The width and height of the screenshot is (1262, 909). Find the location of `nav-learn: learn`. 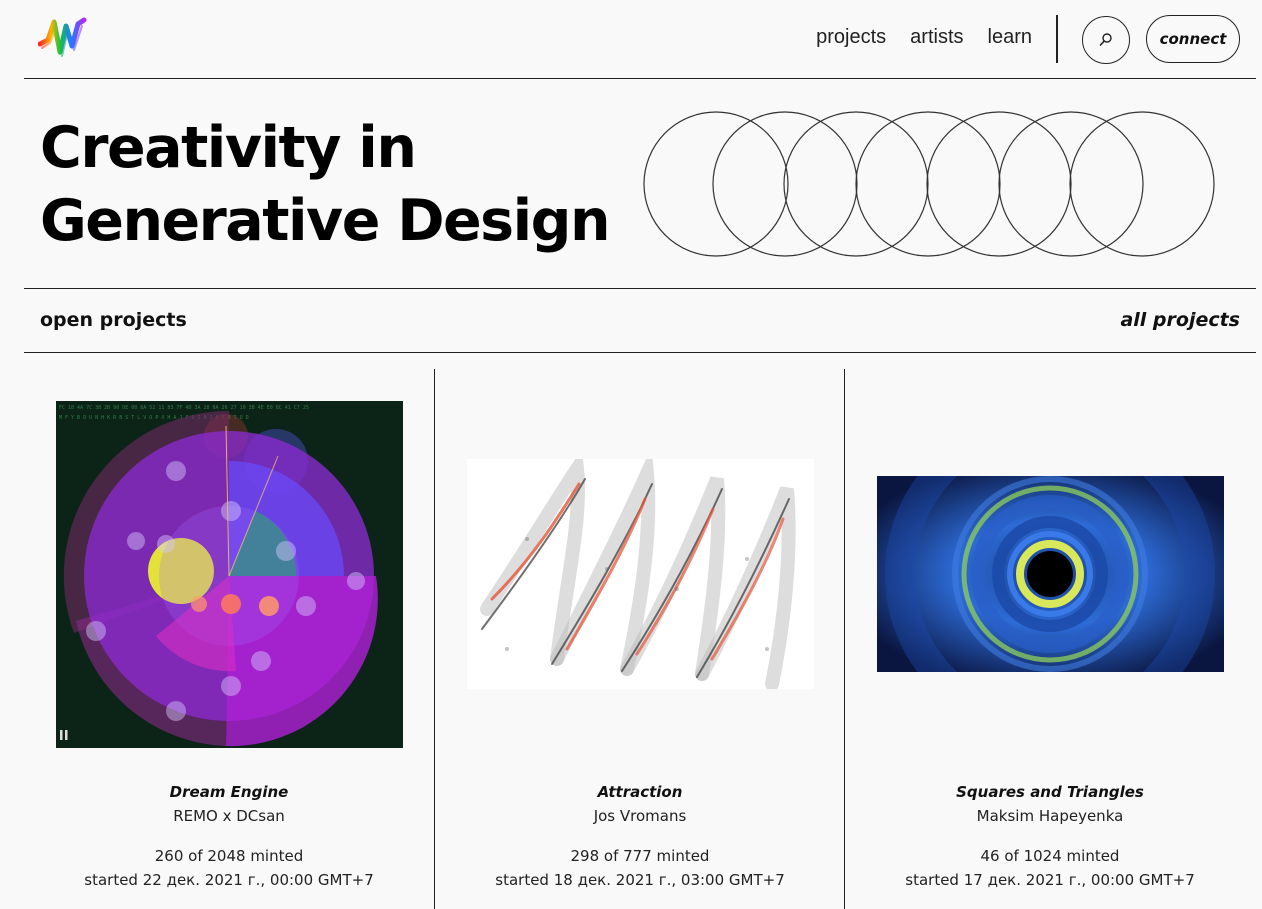

nav-learn: learn is located at coordinates (1010, 37).